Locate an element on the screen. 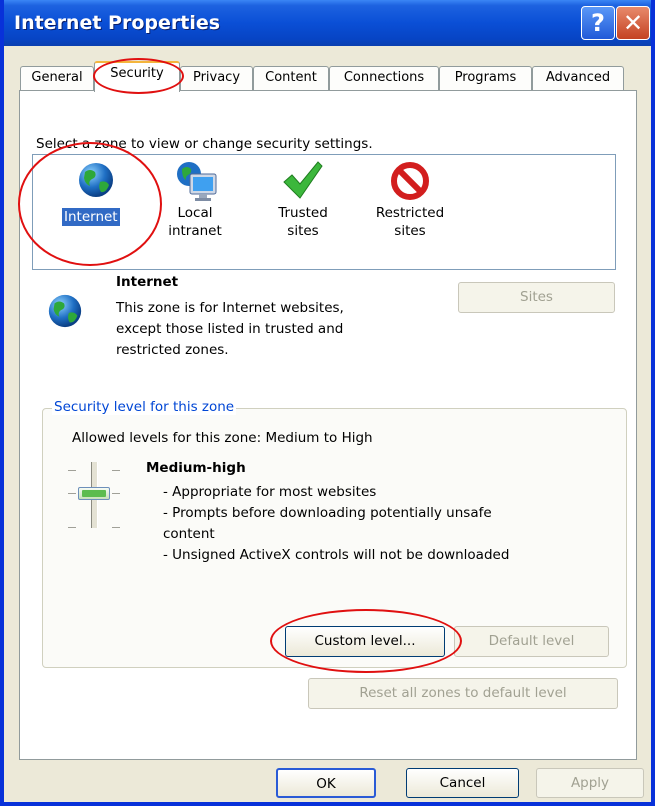 This screenshot has height=806, width=655. slider-tick-left-mid is located at coordinates (72, 493).